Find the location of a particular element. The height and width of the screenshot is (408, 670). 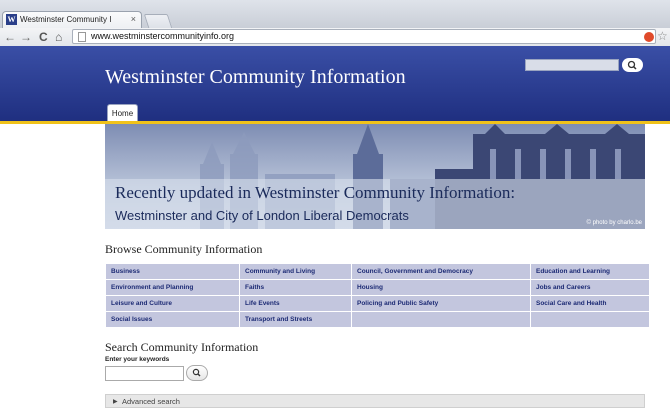

table-row: Social Issues Transport and Streets is located at coordinates (377, 319).